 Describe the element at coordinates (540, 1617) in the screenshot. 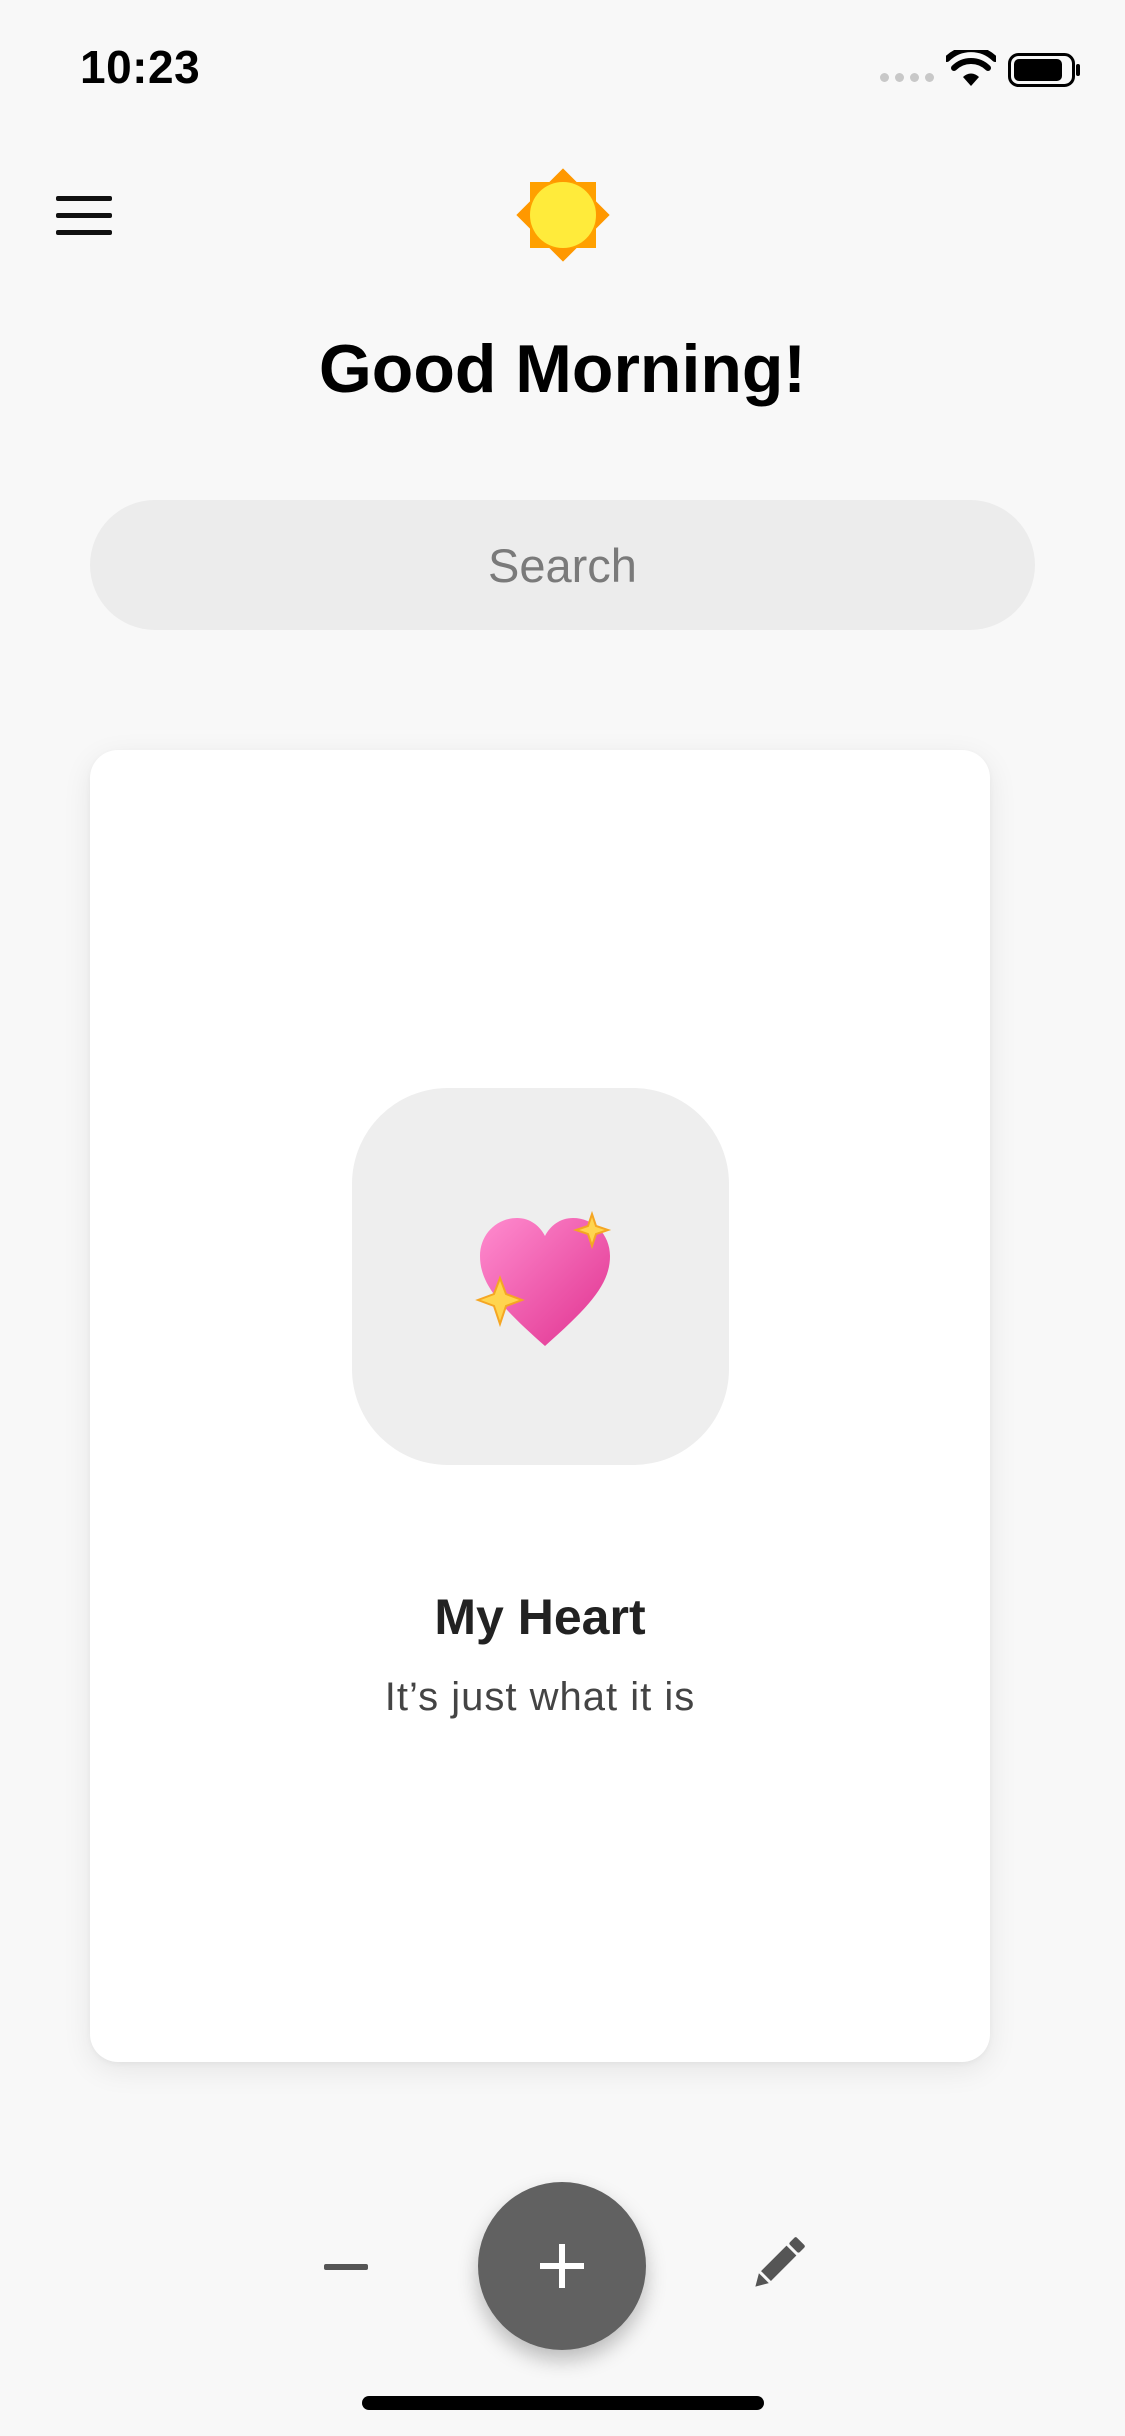

I see `card-title: My Heart` at that location.